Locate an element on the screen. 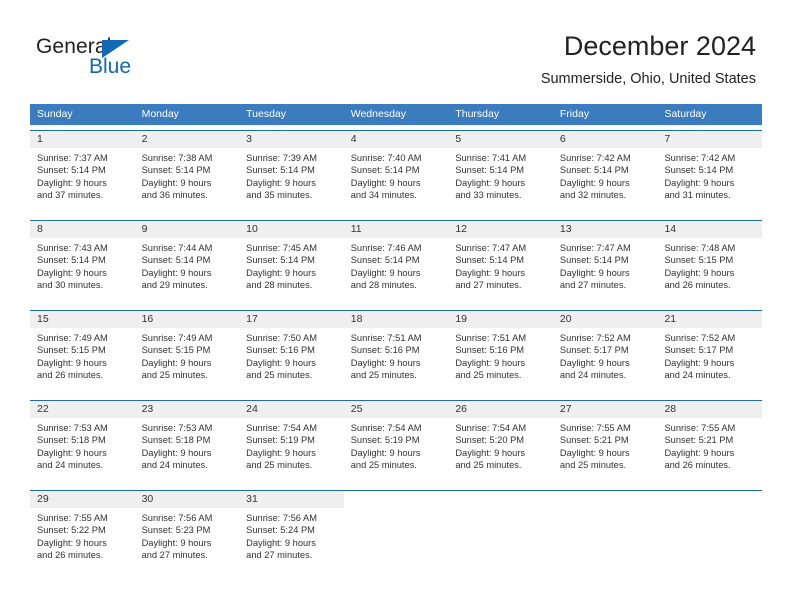  daylight-text-line2: and 29 minutes. is located at coordinates (174, 284).